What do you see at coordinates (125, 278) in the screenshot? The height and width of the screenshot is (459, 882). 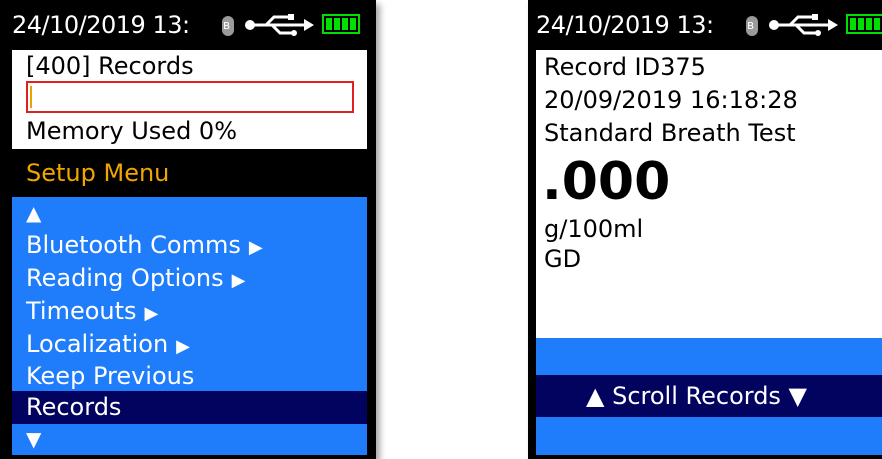 I see `menu-item-label: Reading Options` at bounding box center [125, 278].